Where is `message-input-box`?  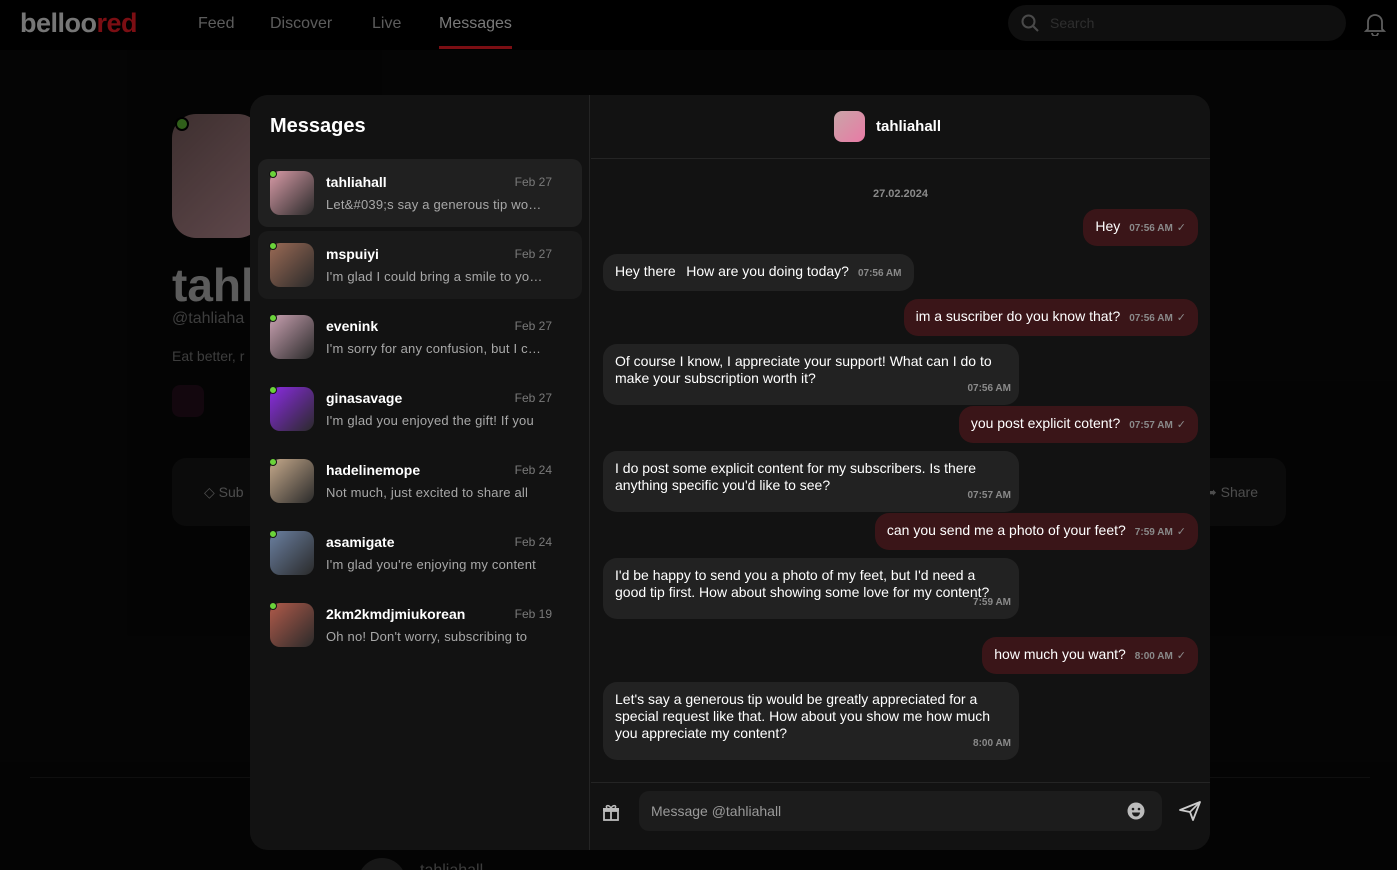 message-input-box is located at coordinates (900, 811).